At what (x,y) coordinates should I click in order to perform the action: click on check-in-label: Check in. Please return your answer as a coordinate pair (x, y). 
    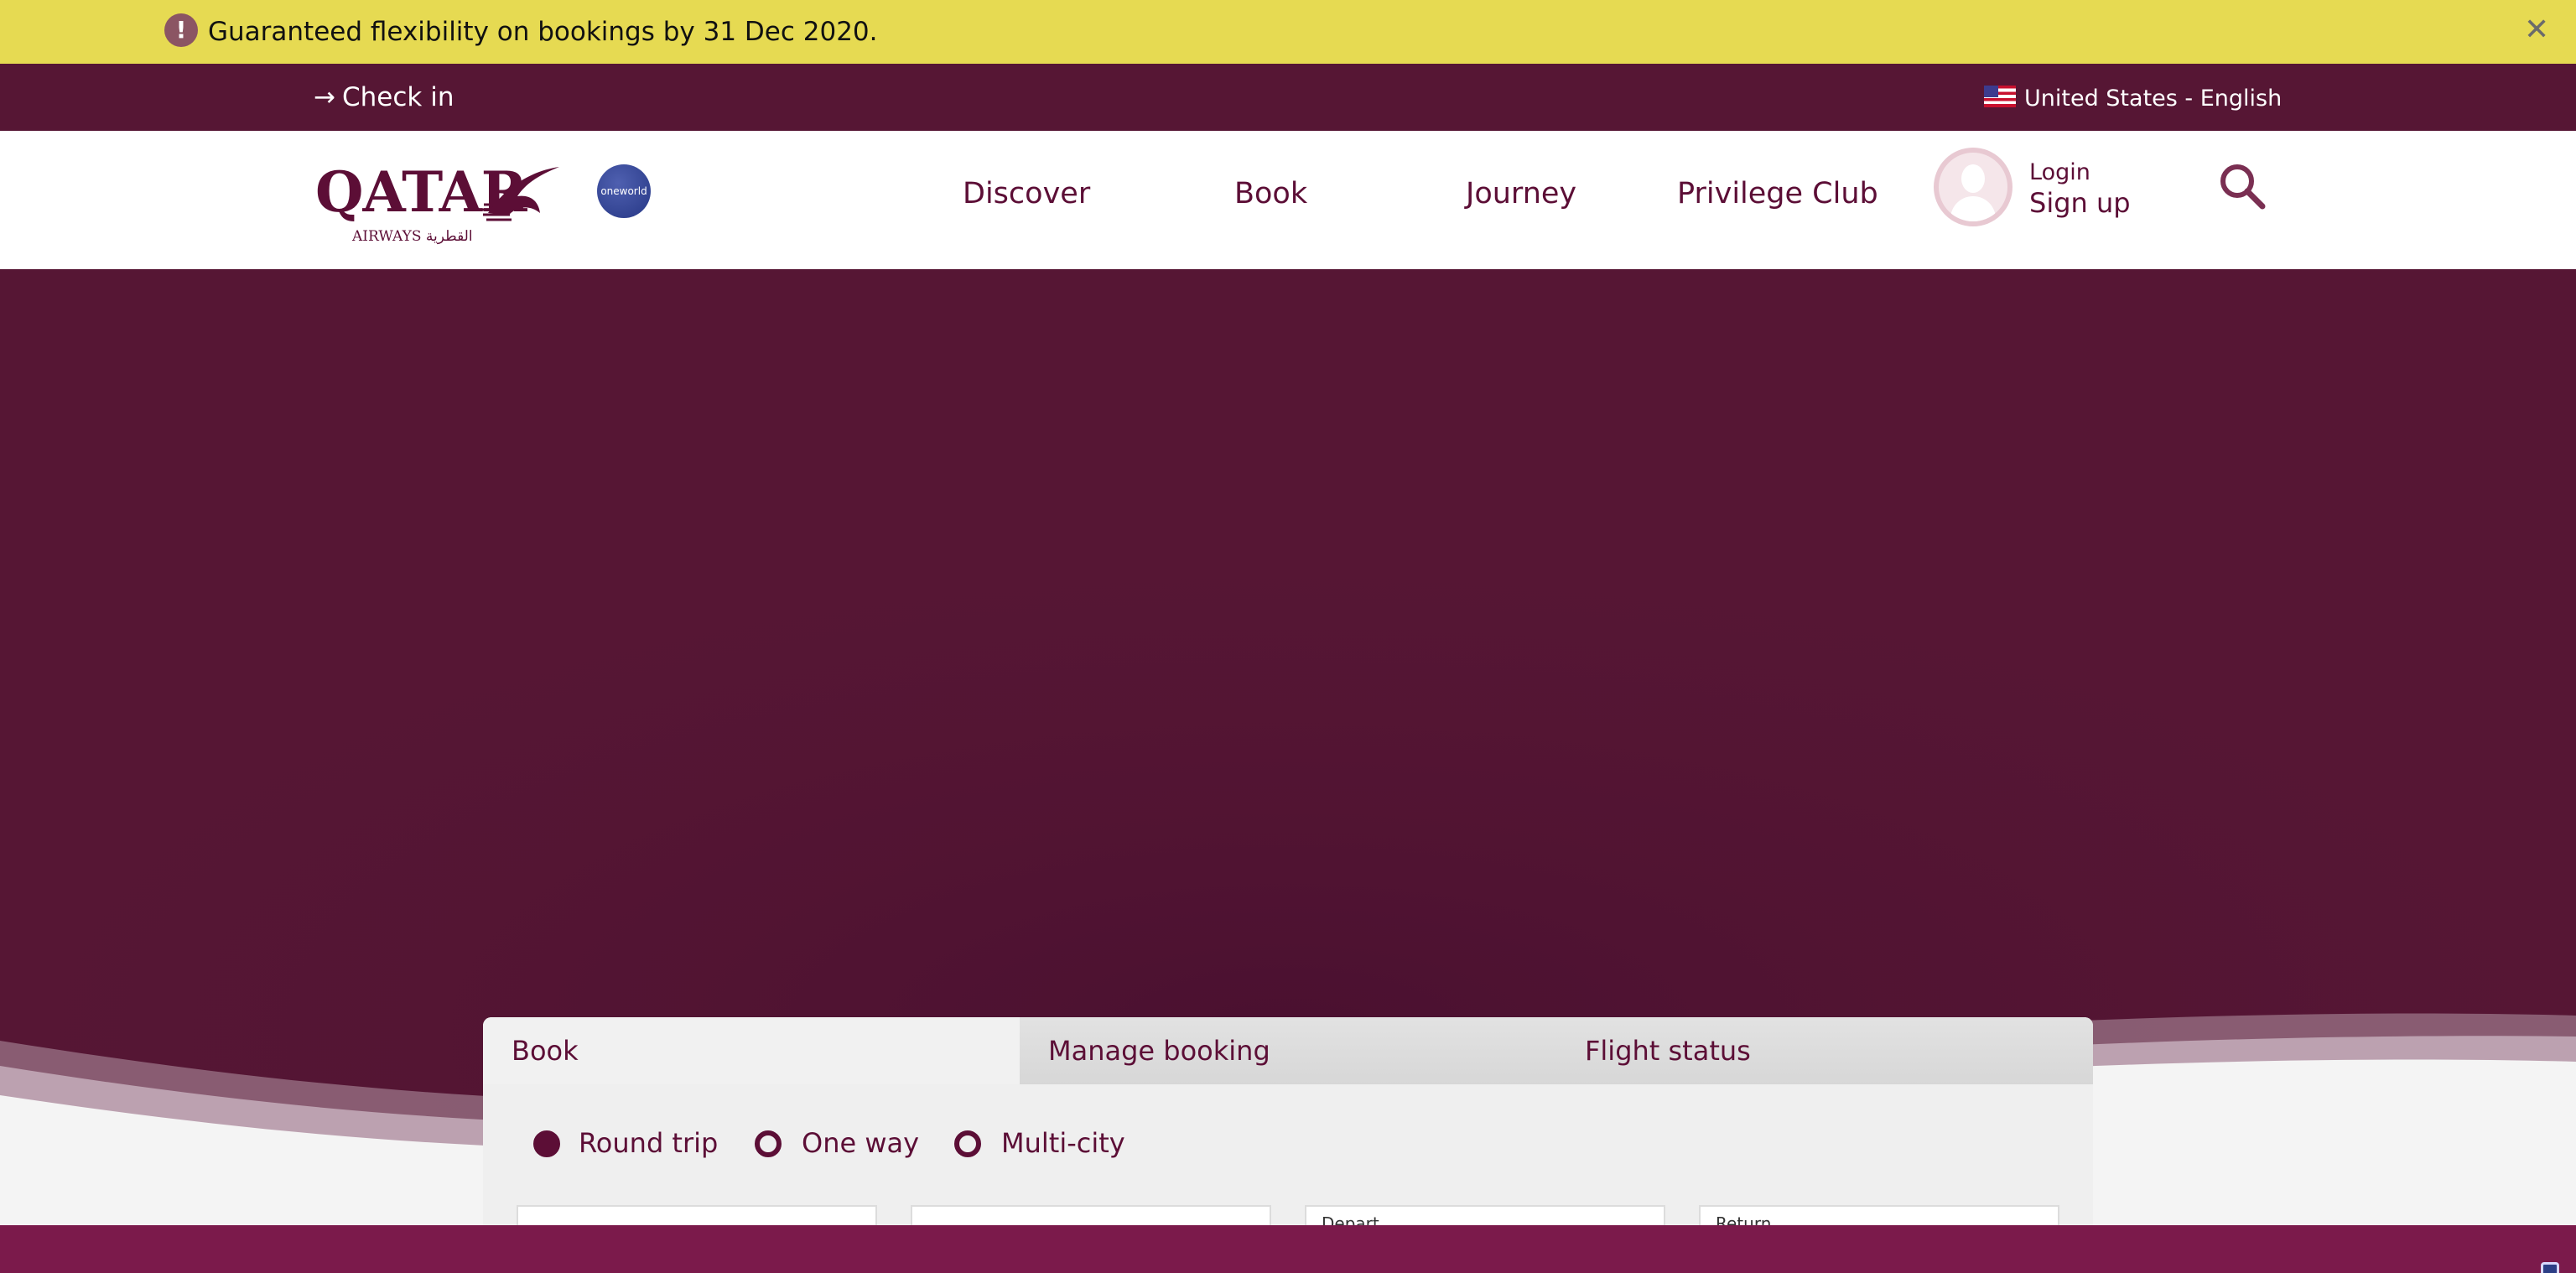
    Looking at the image, I should click on (397, 97).